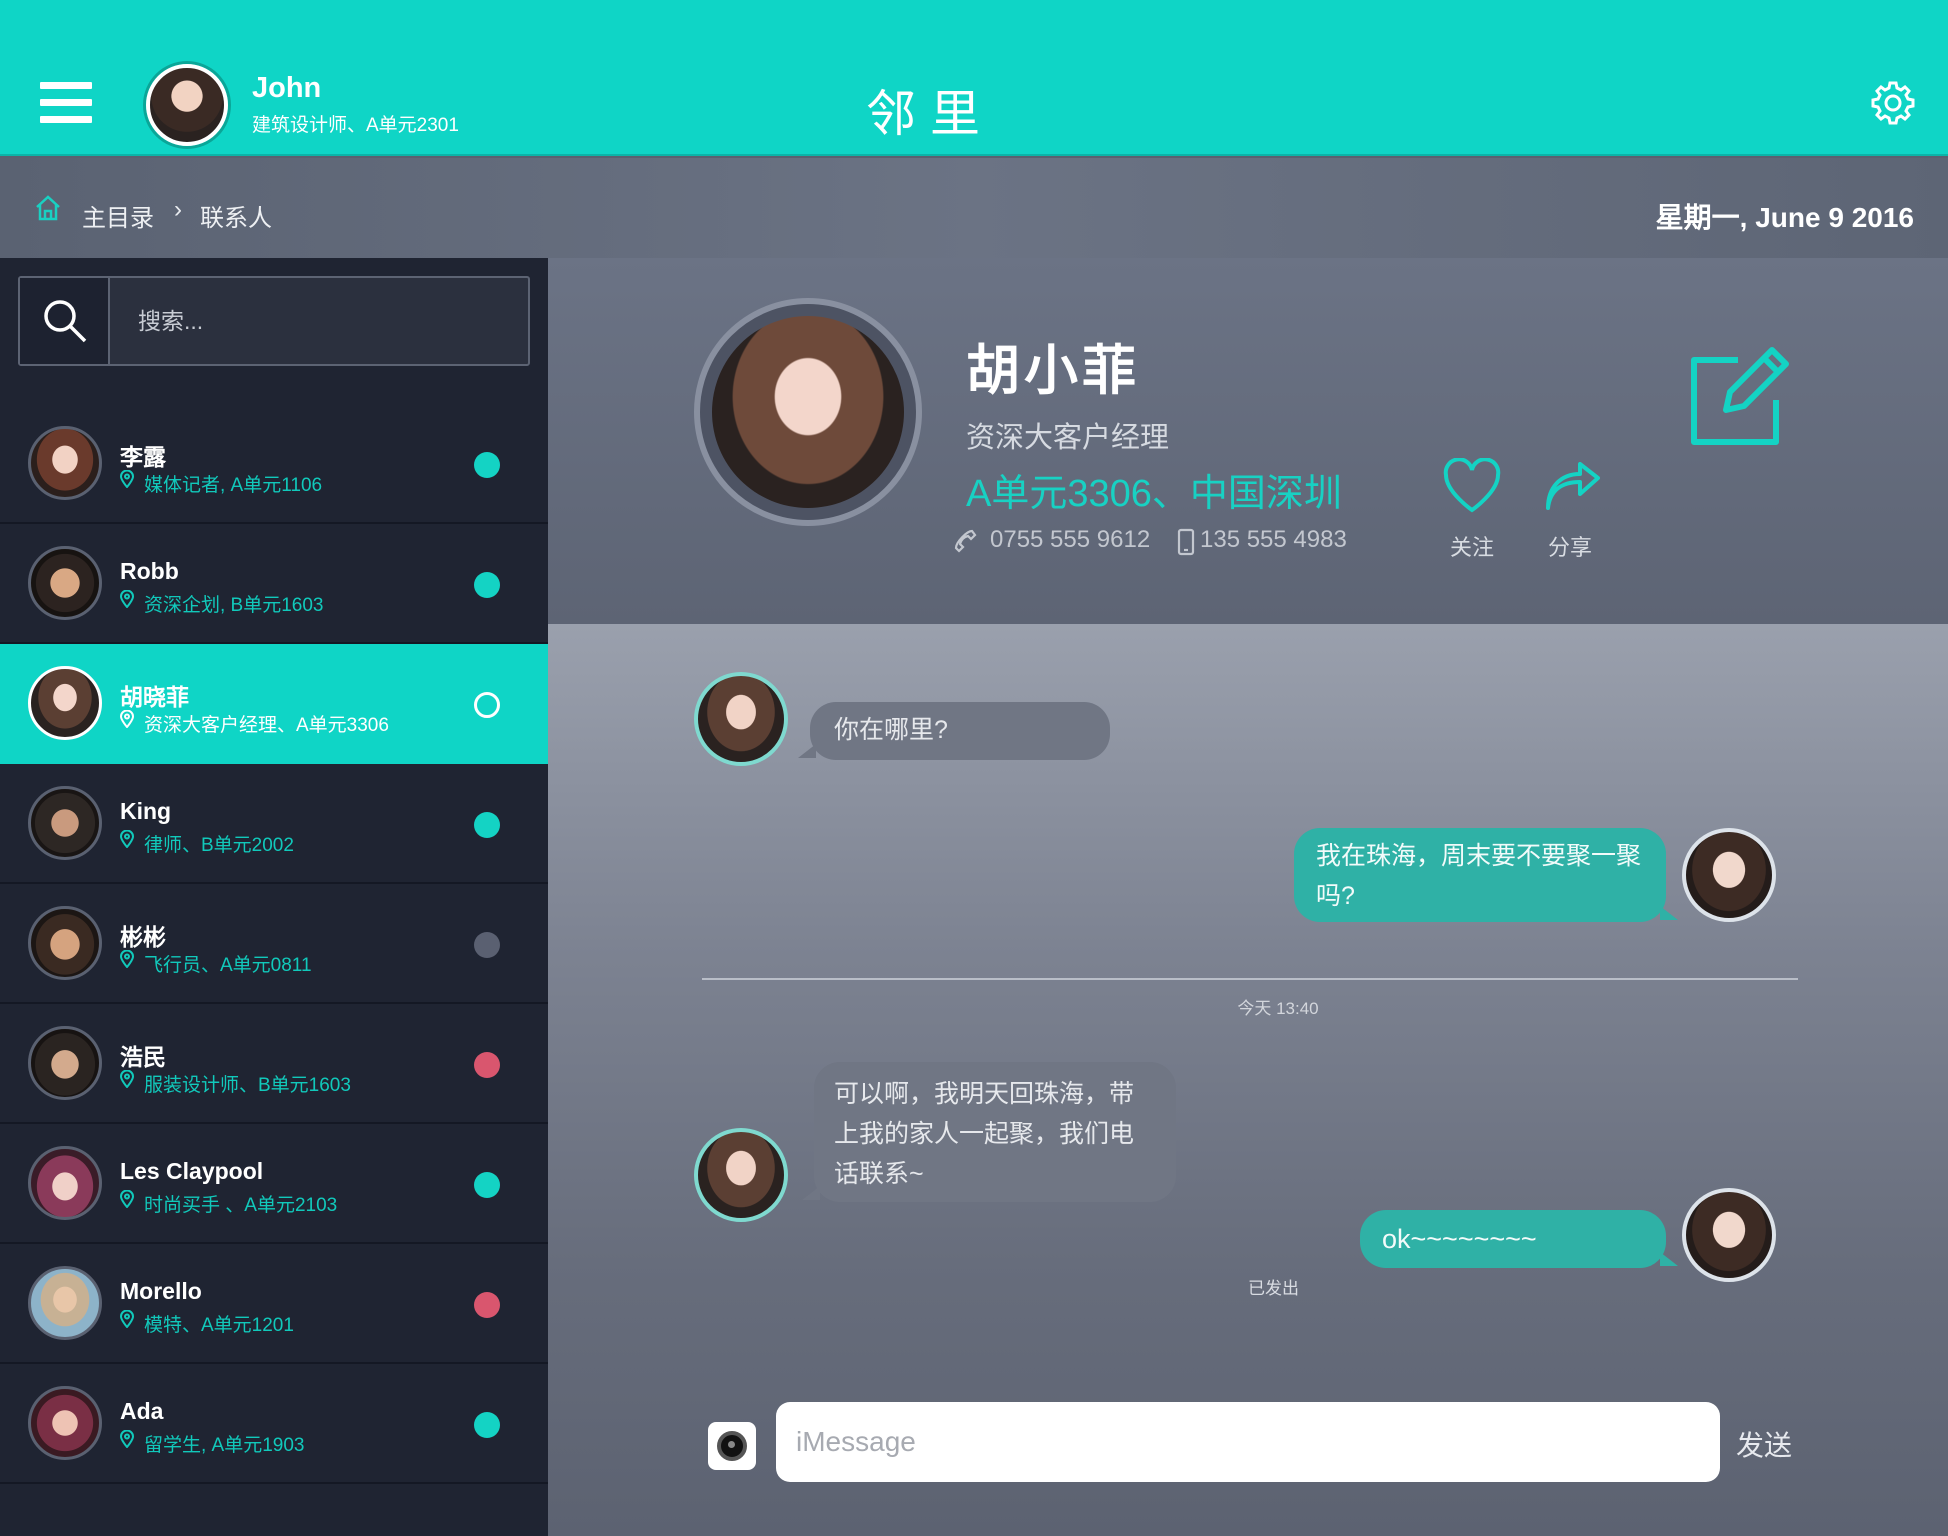 The height and width of the screenshot is (1536, 1948). I want to click on message-bubble-outgoing: 我在珠海，周末要不要聚一聚吗?, so click(1486, 875).